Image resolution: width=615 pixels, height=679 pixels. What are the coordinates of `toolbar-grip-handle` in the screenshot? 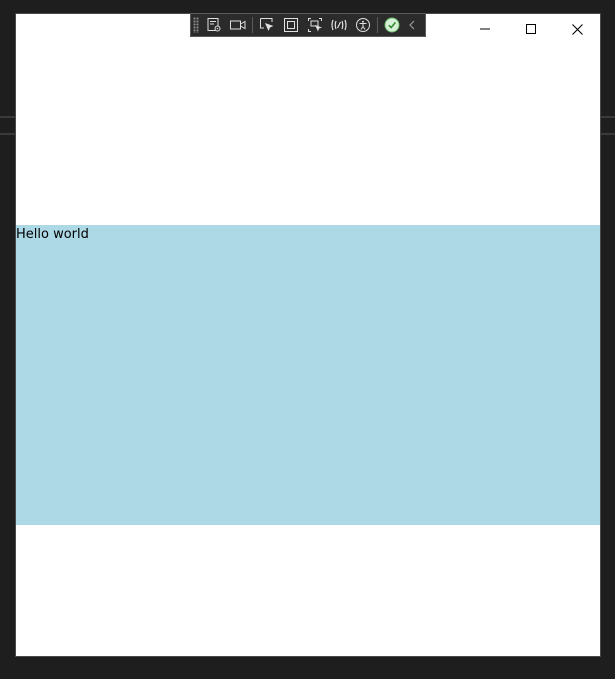 It's located at (196, 25).